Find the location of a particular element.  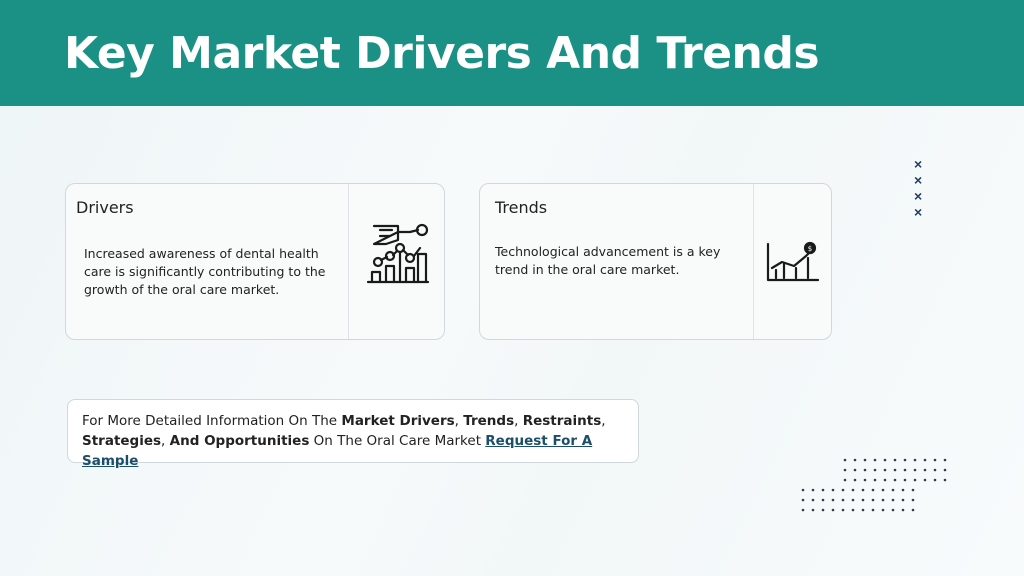

page-title: Key Market Drivers And Trends is located at coordinates (442, 53).